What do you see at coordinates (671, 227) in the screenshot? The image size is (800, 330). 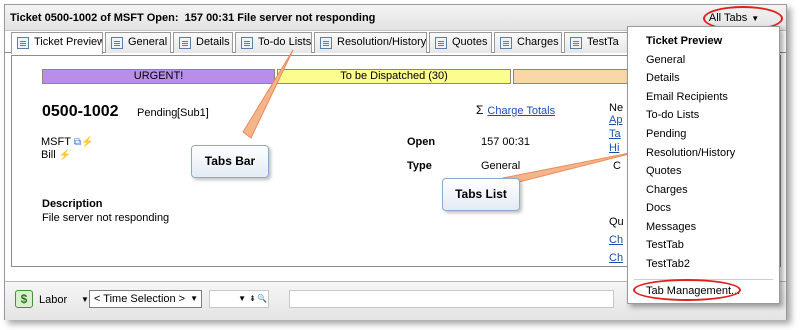 I see `menu-item-messages: Messages` at bounding box center [671, 227].